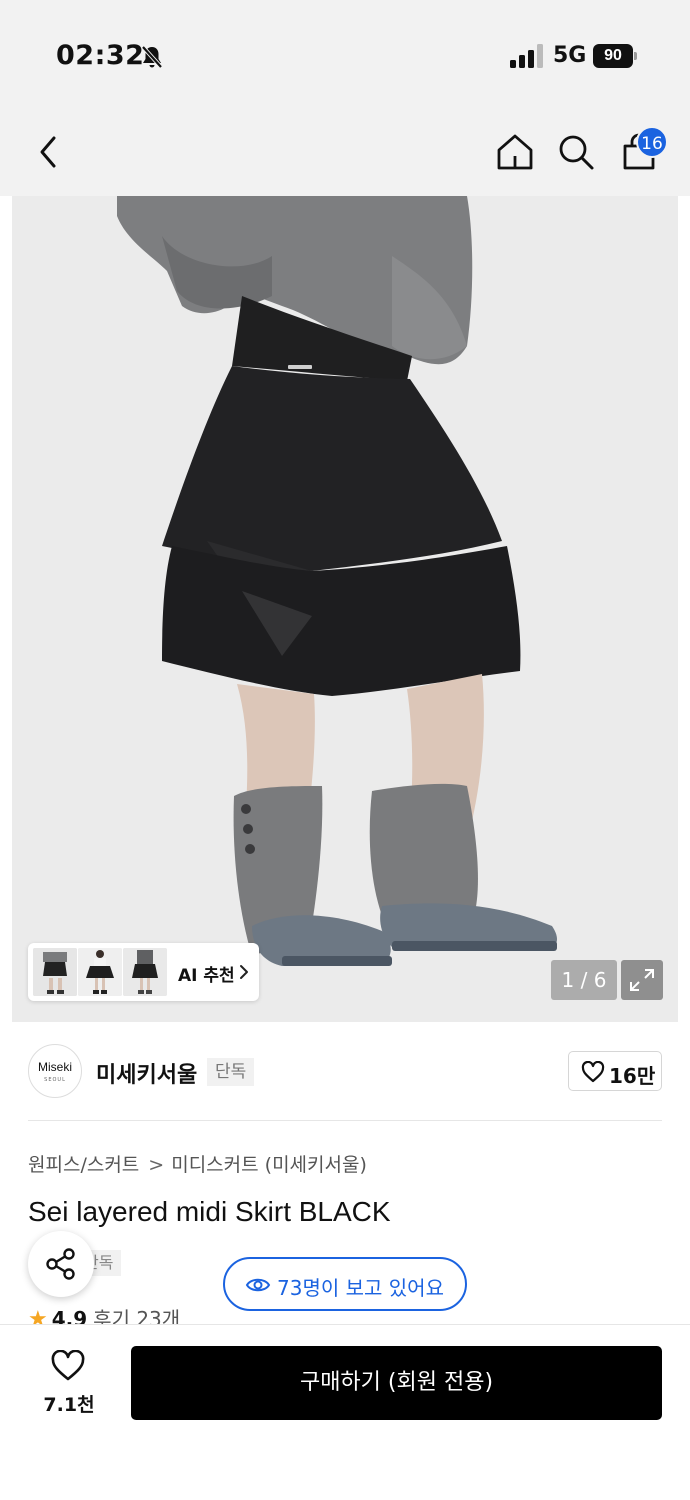  I want to click on product-title: Sei layered midi Skirt BLACK, so click(209, 1211).